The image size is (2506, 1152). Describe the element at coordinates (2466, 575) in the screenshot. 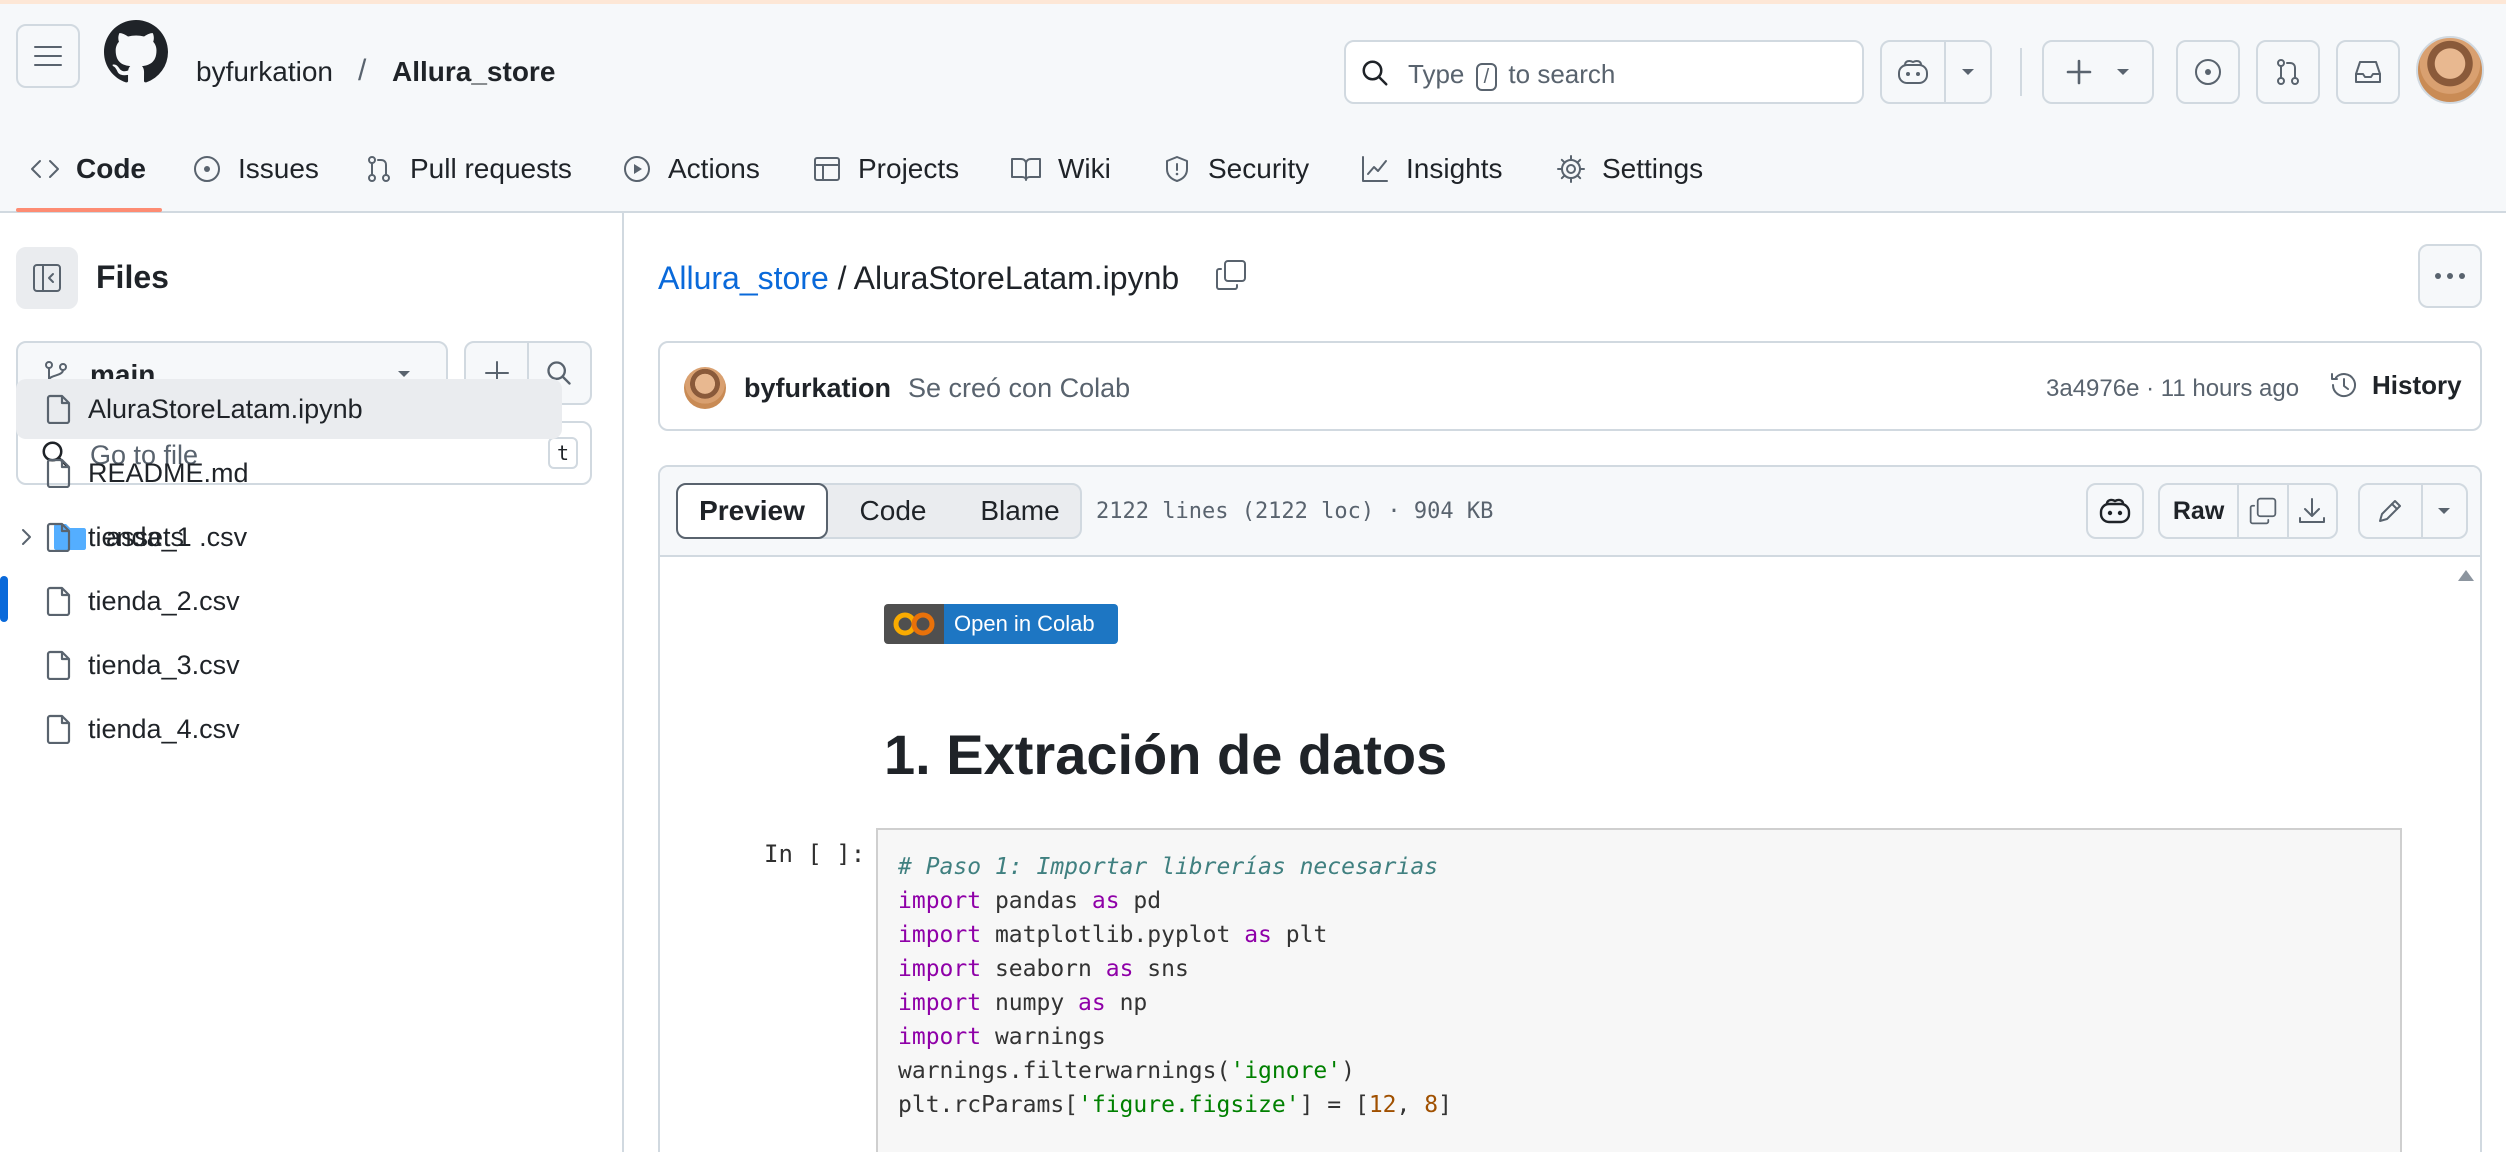

I see `scroll-up-icon` at that location.